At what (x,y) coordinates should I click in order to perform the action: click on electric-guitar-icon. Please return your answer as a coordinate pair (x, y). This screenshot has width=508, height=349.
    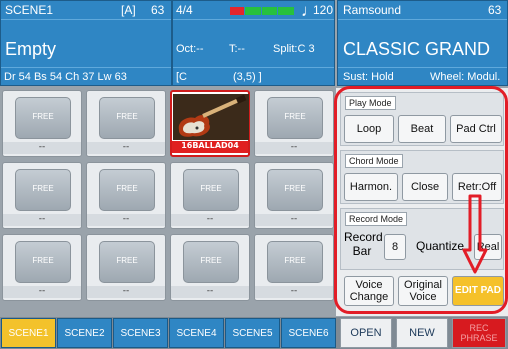
    Looking at the image, I should click on (211, 117).